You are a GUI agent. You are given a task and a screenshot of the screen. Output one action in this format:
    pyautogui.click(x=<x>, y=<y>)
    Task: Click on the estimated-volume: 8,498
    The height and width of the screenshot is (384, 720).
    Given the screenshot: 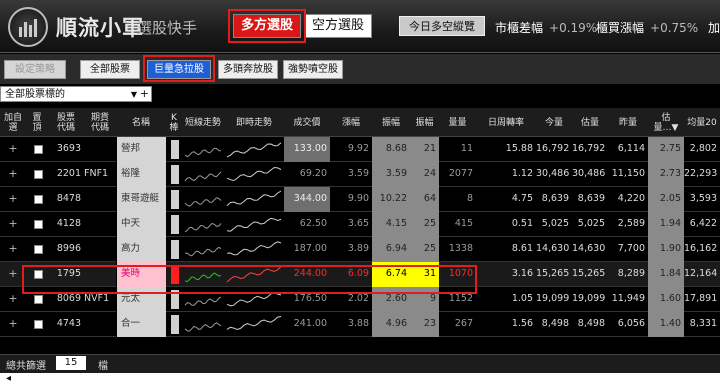 What is the action you would take?
    pyautogui.click(x=591, y=323)
    